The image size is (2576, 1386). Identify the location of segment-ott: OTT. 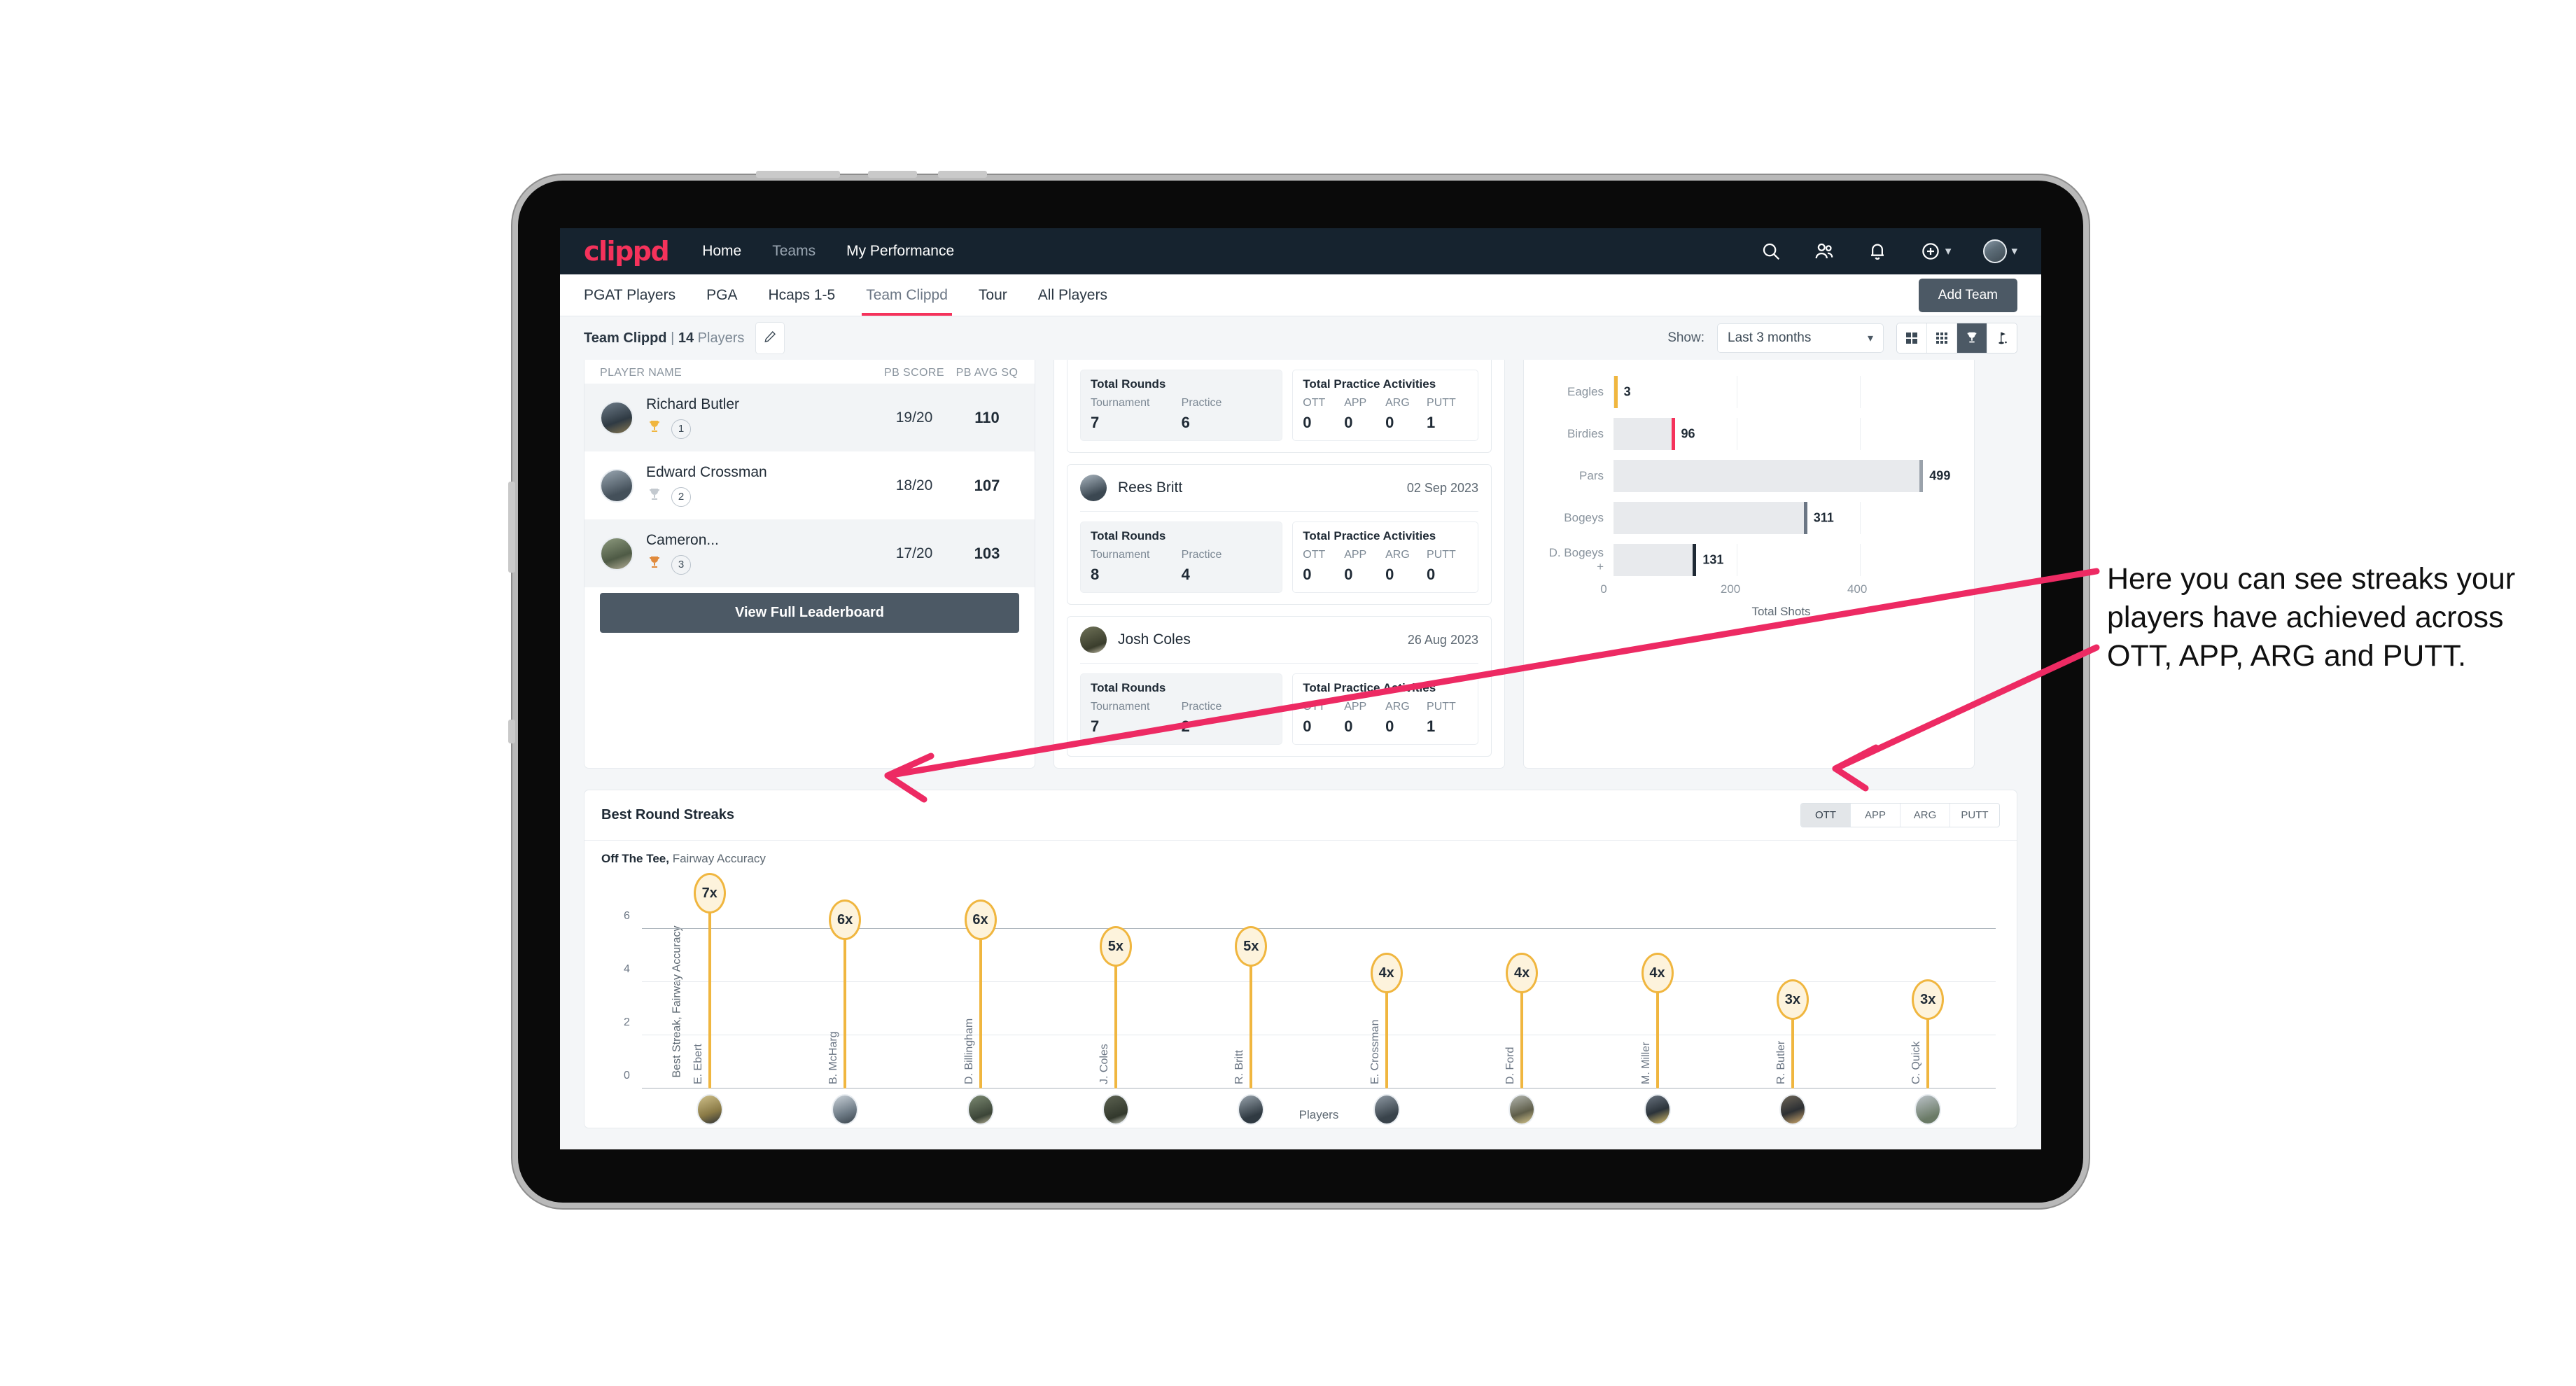
(1826, 815).